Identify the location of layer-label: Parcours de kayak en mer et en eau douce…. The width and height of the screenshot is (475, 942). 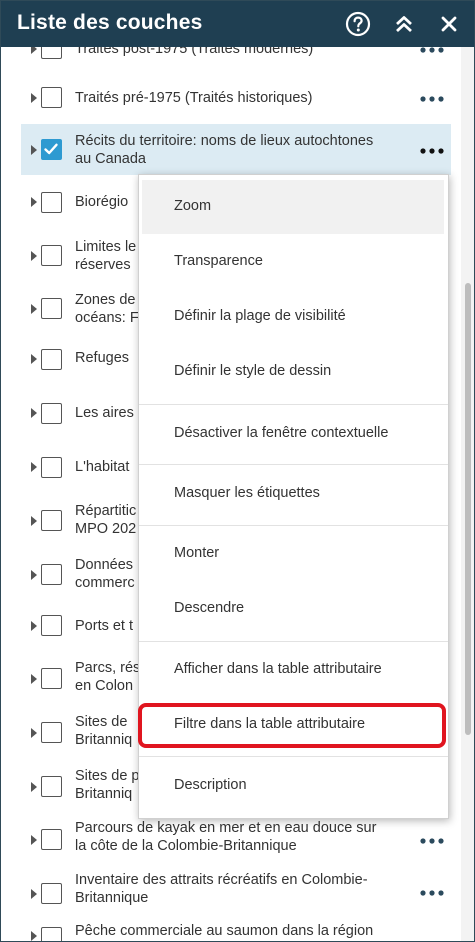
(226, 837).